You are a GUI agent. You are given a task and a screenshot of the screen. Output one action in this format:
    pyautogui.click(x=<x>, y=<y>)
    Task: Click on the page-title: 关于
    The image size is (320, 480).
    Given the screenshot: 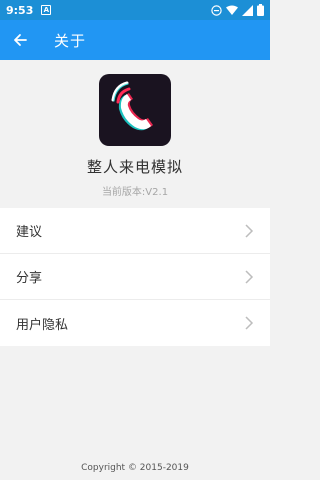 What is the action you would take?
    pyautogui.click(x=70, y=40)
    